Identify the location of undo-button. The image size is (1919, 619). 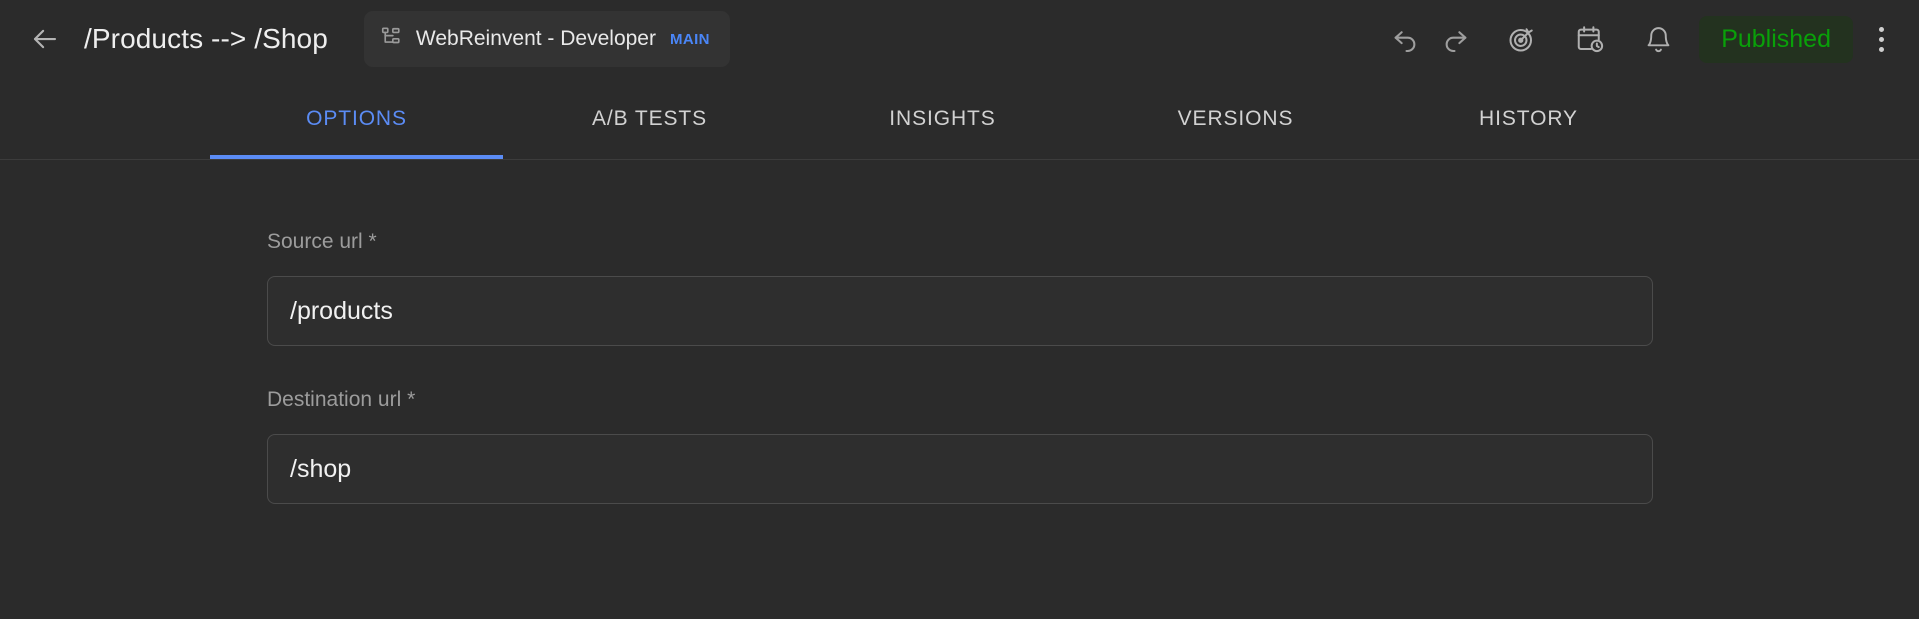
(1406, 39).